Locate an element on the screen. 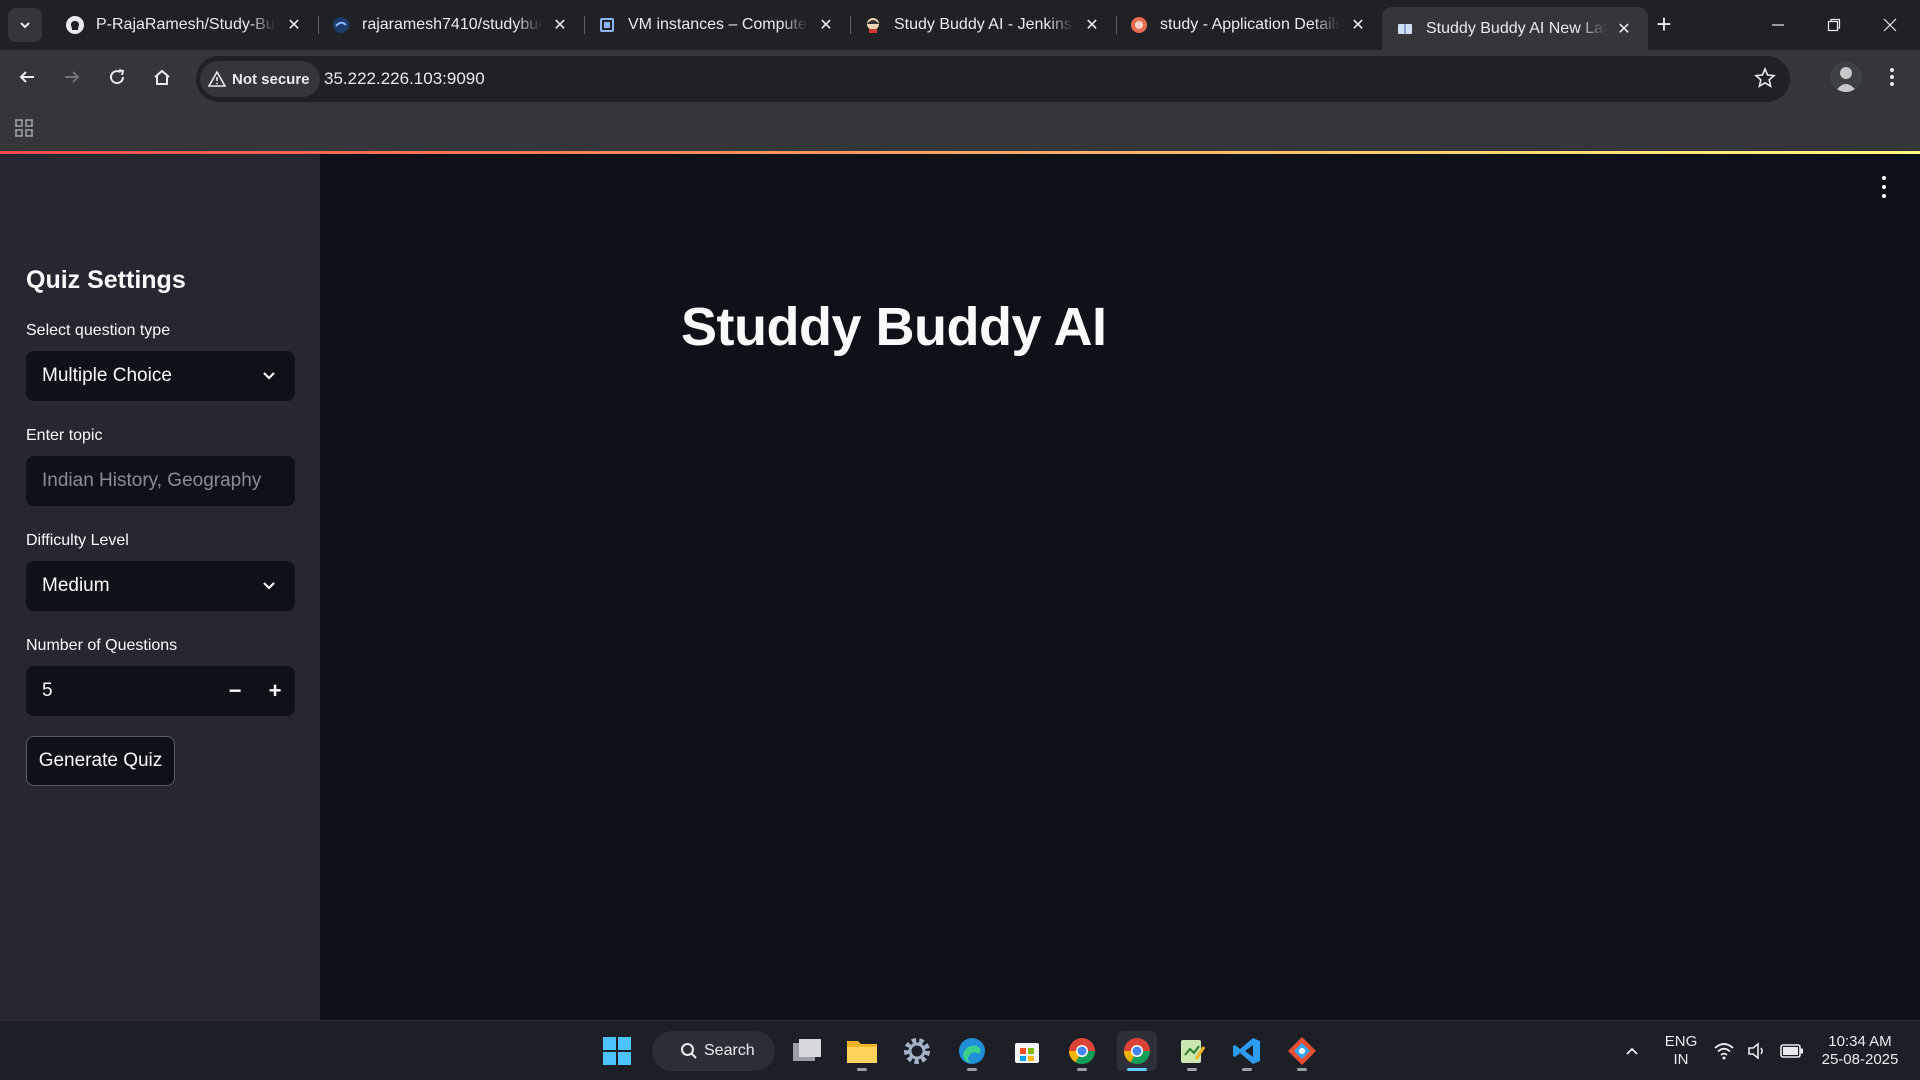  active-indicator is located at coordinates (1137, 1069).